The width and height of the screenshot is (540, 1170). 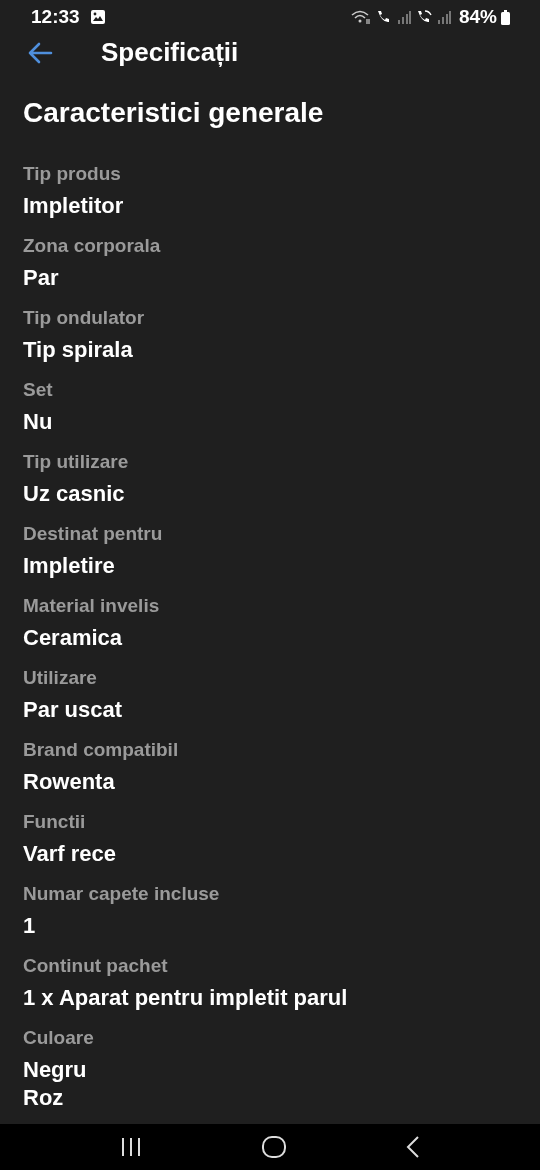 What do you see at coordinates (59, 1038) in the screenshot?
I see `spec-label: Culoare` at bounding box center [59, 1038].